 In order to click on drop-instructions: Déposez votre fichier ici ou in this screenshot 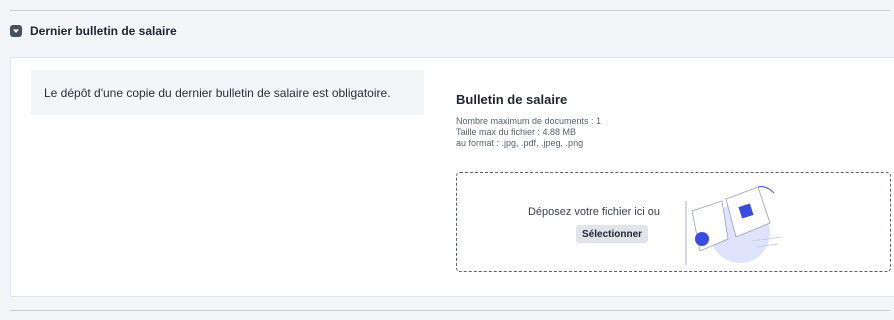, I will do `click(593, 212)`.